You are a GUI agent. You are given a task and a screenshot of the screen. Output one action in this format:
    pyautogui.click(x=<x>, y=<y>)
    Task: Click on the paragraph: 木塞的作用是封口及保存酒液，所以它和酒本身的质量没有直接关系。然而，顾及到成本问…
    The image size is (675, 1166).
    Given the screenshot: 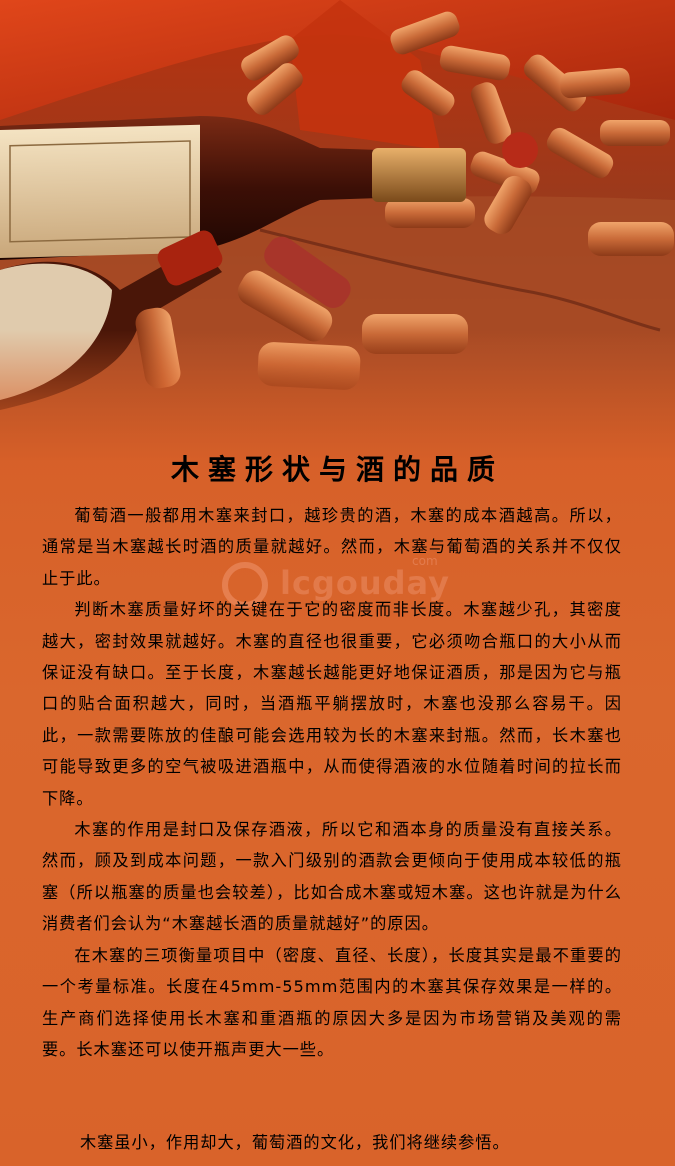 What is the action you would take?
    pyautogui.click(x=332, y=877)
    